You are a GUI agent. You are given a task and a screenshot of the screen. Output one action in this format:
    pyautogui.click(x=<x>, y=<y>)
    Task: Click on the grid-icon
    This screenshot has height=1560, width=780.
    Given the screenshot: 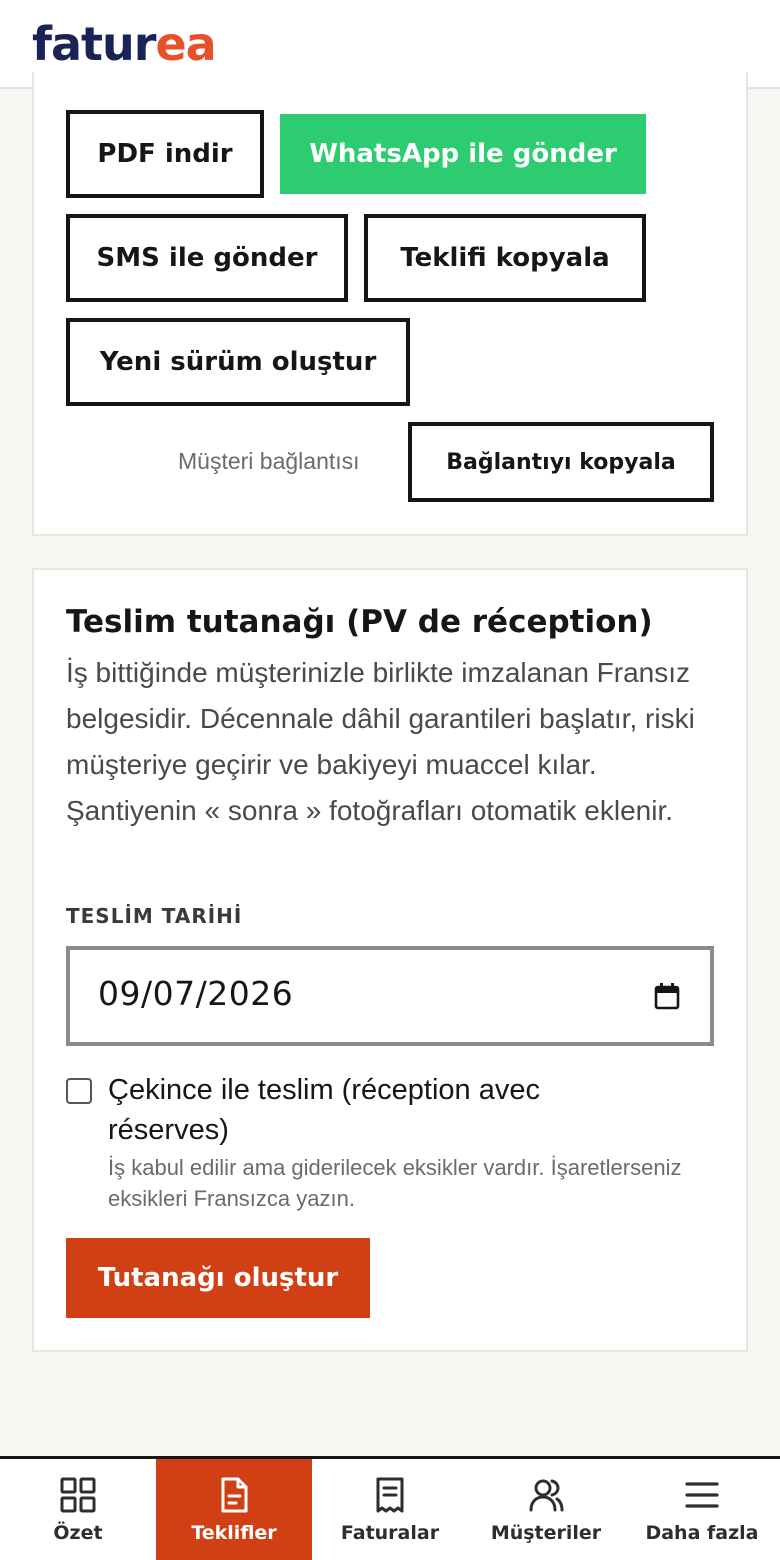 What is the action you would take?
    pyautogui.click(x=78, y=1494)
    